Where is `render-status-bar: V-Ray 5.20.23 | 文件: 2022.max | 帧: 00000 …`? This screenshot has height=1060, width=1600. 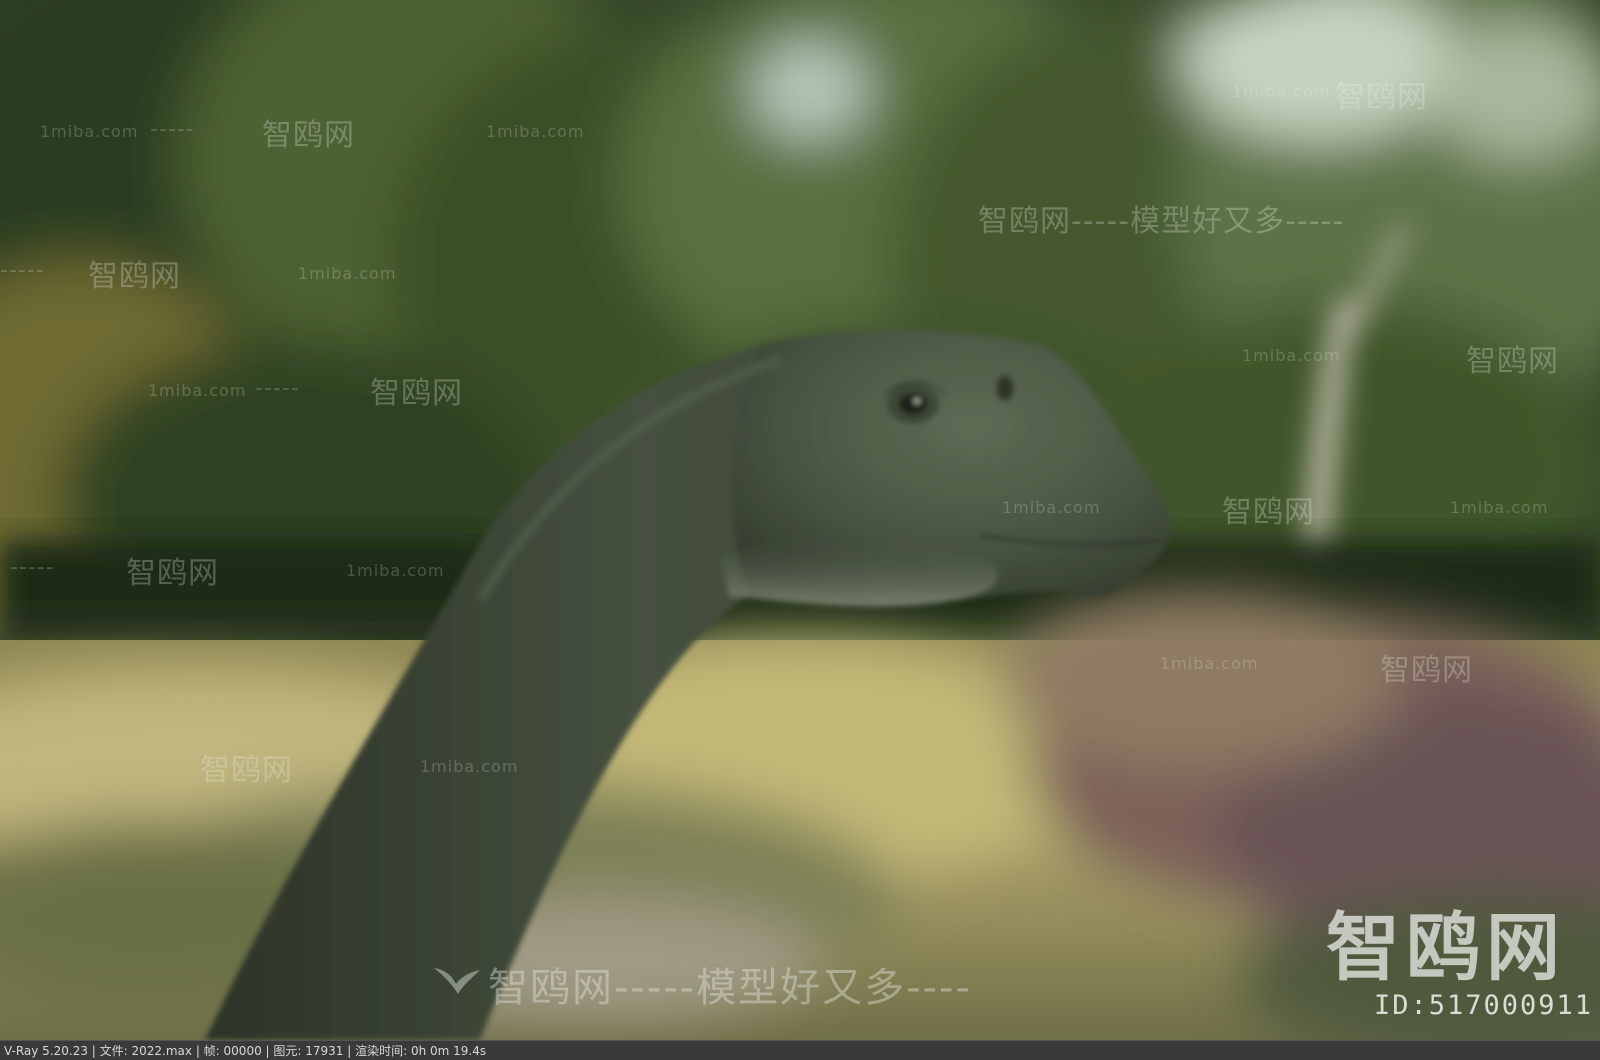 render-status-bar: V-Ray 5.20.23 | 文件: 2022.max | 帧: 00000 … is located at coordinates (800, 1050).